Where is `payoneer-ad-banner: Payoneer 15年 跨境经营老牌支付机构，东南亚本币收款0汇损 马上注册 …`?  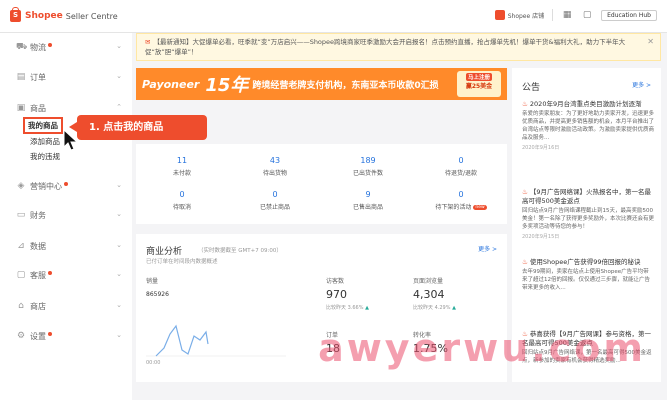
payoneer-ad-banner: Payoneer 15年 跨境经营老牌支付机构，东南亚本币收款0汇损 马上注册 … is located at coordinates (321, 84).